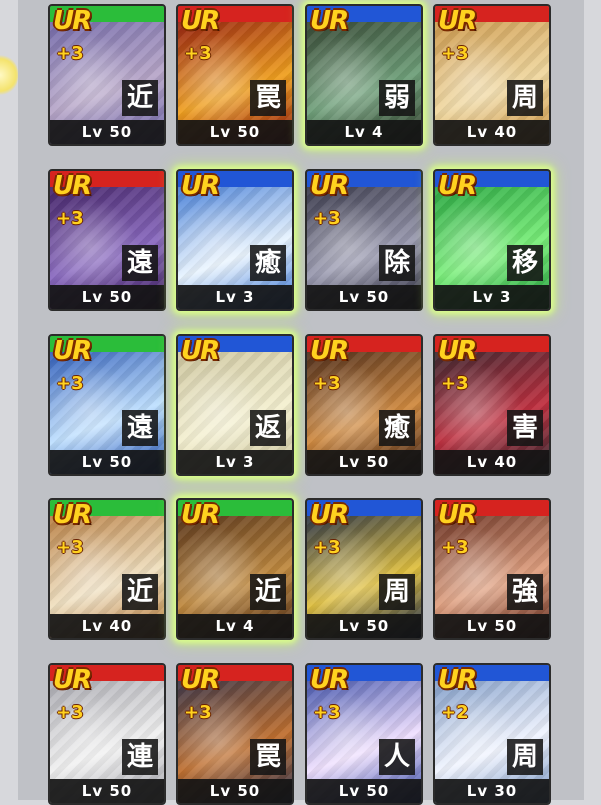  I want to click on card-frame: UR 移 Lv 3, so click(492, 240).